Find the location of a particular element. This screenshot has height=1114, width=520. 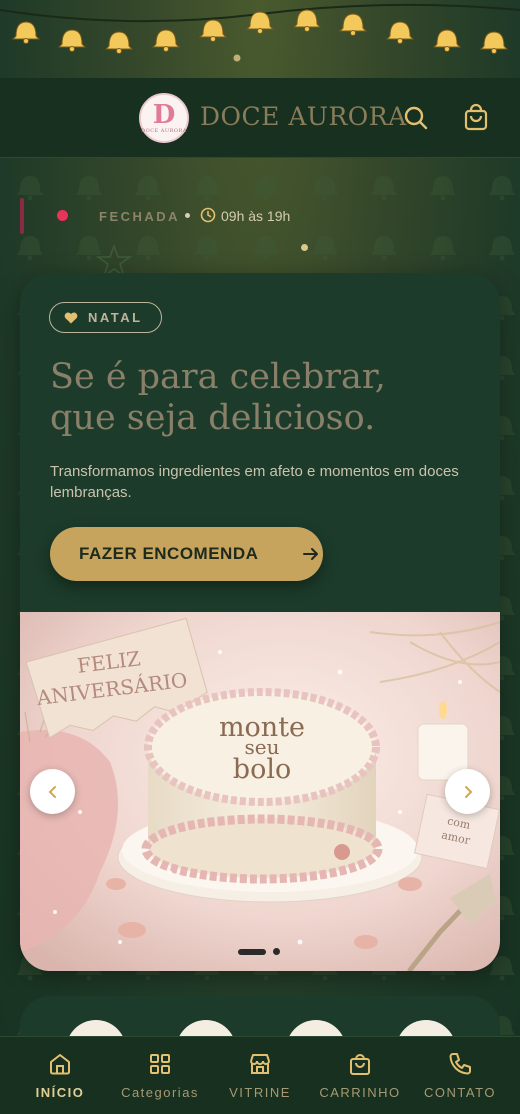

logo-monogram: D is located at coordinates (164, 115).